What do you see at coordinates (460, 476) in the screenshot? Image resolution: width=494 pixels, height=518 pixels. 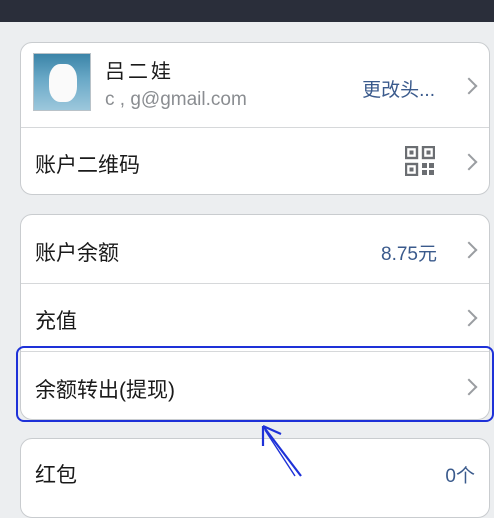 I see `redpacket-value: 0个` at bounding box center [460, 476].